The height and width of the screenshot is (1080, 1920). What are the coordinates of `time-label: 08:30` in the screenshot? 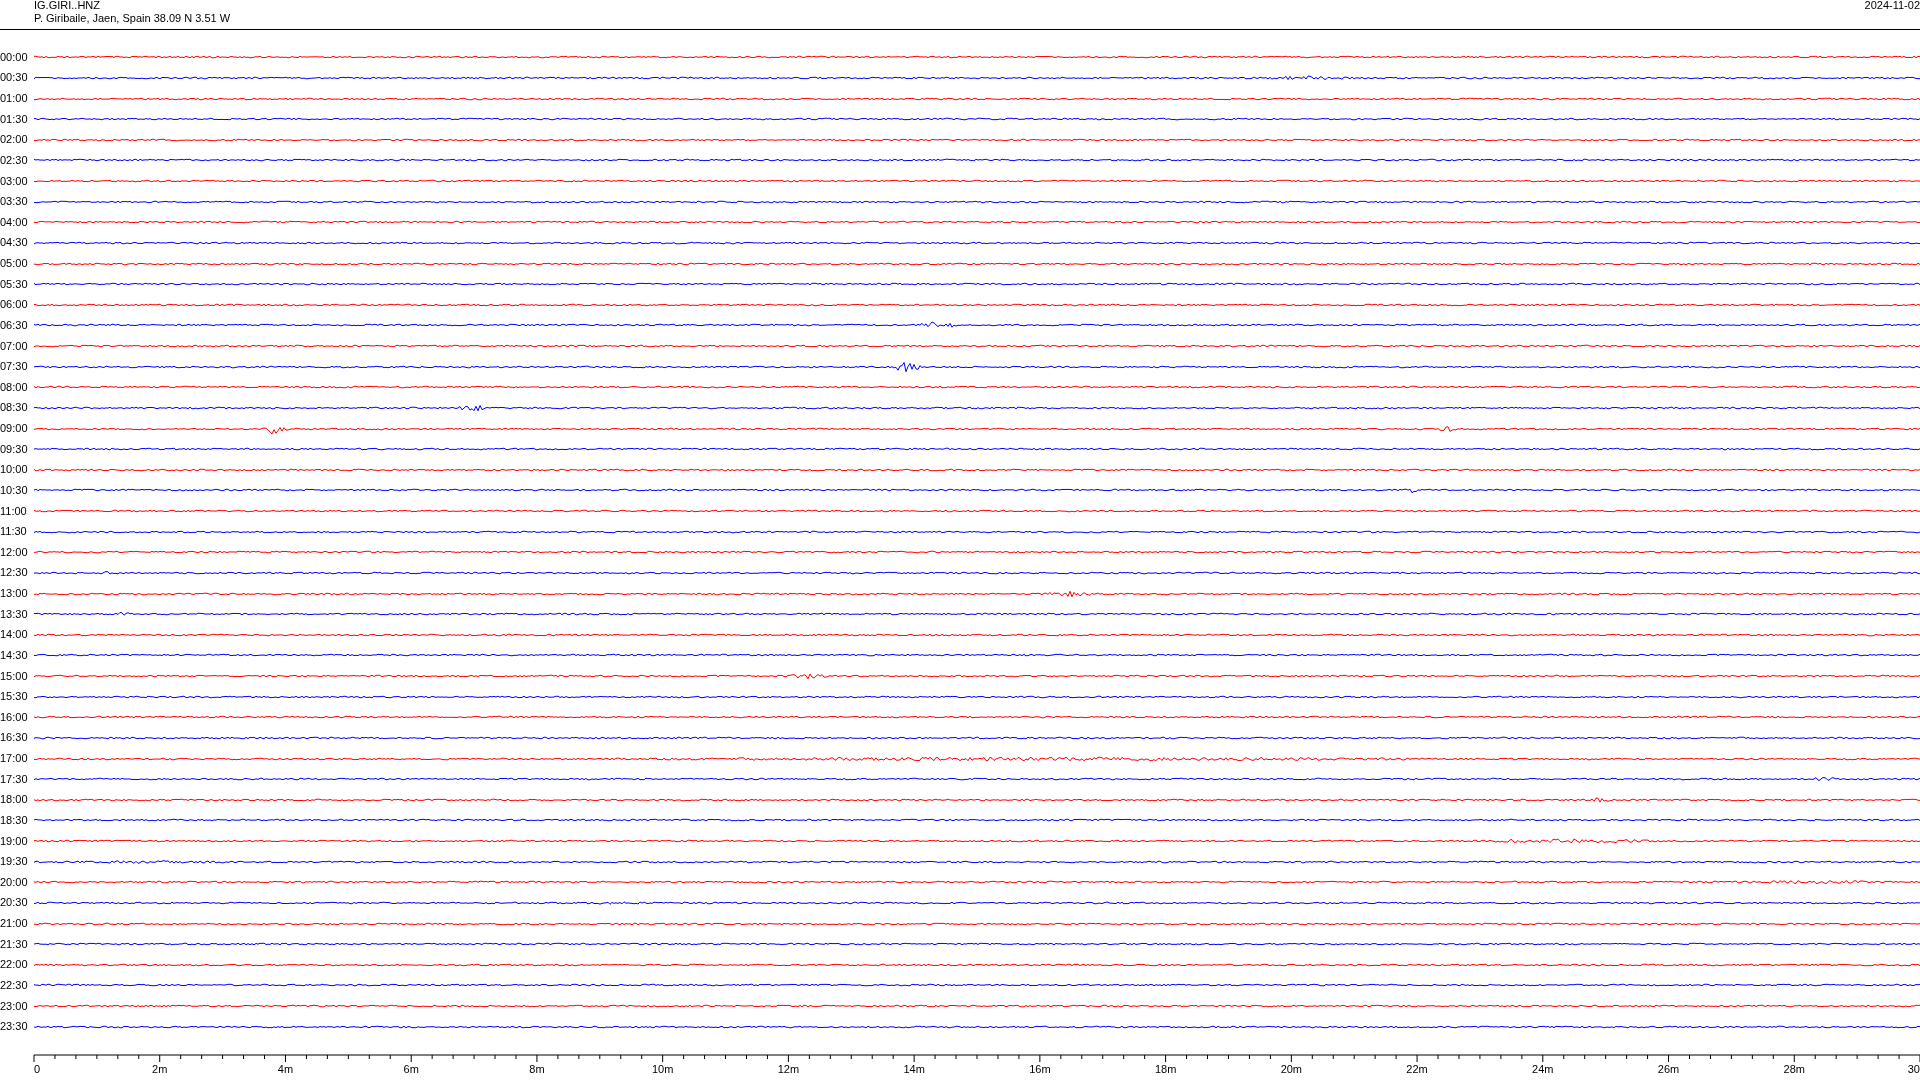 It's located at (14, 408).